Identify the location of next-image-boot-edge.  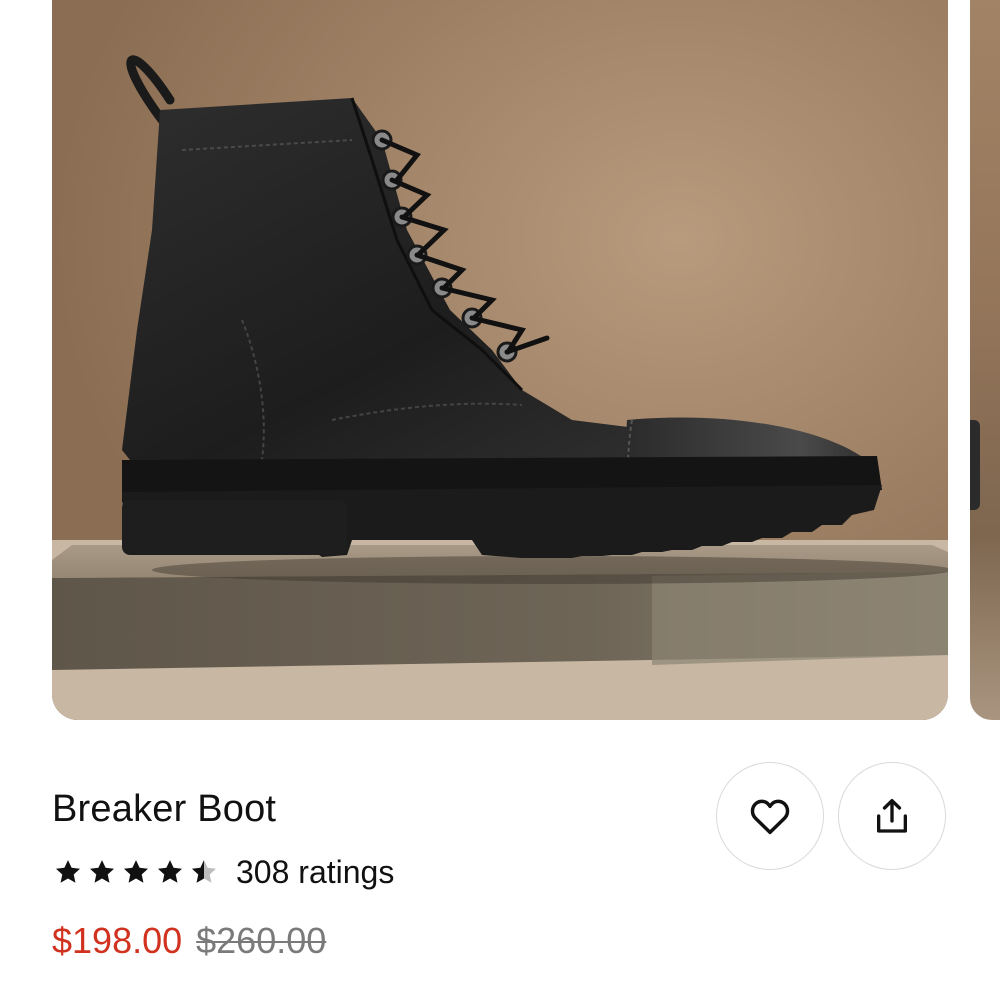
(975, 465).